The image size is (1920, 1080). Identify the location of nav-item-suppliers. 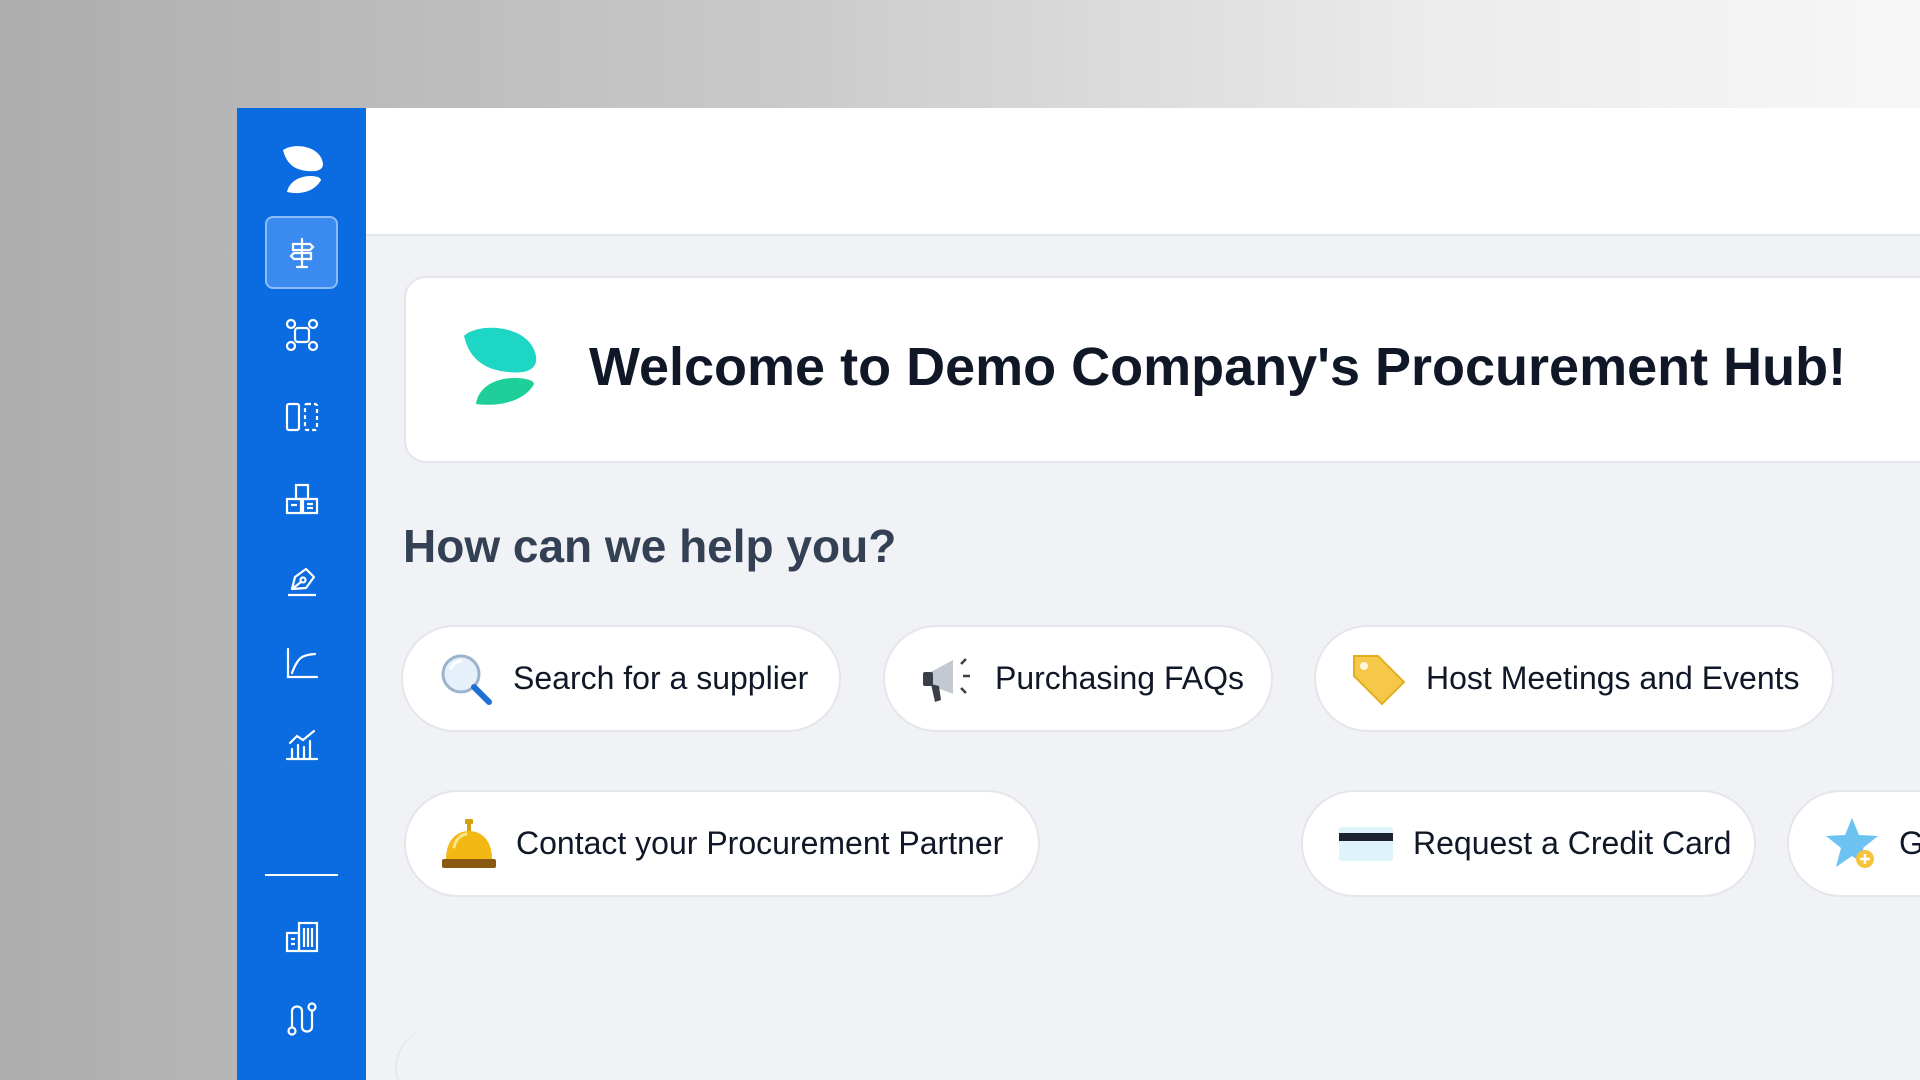
(301, 498).